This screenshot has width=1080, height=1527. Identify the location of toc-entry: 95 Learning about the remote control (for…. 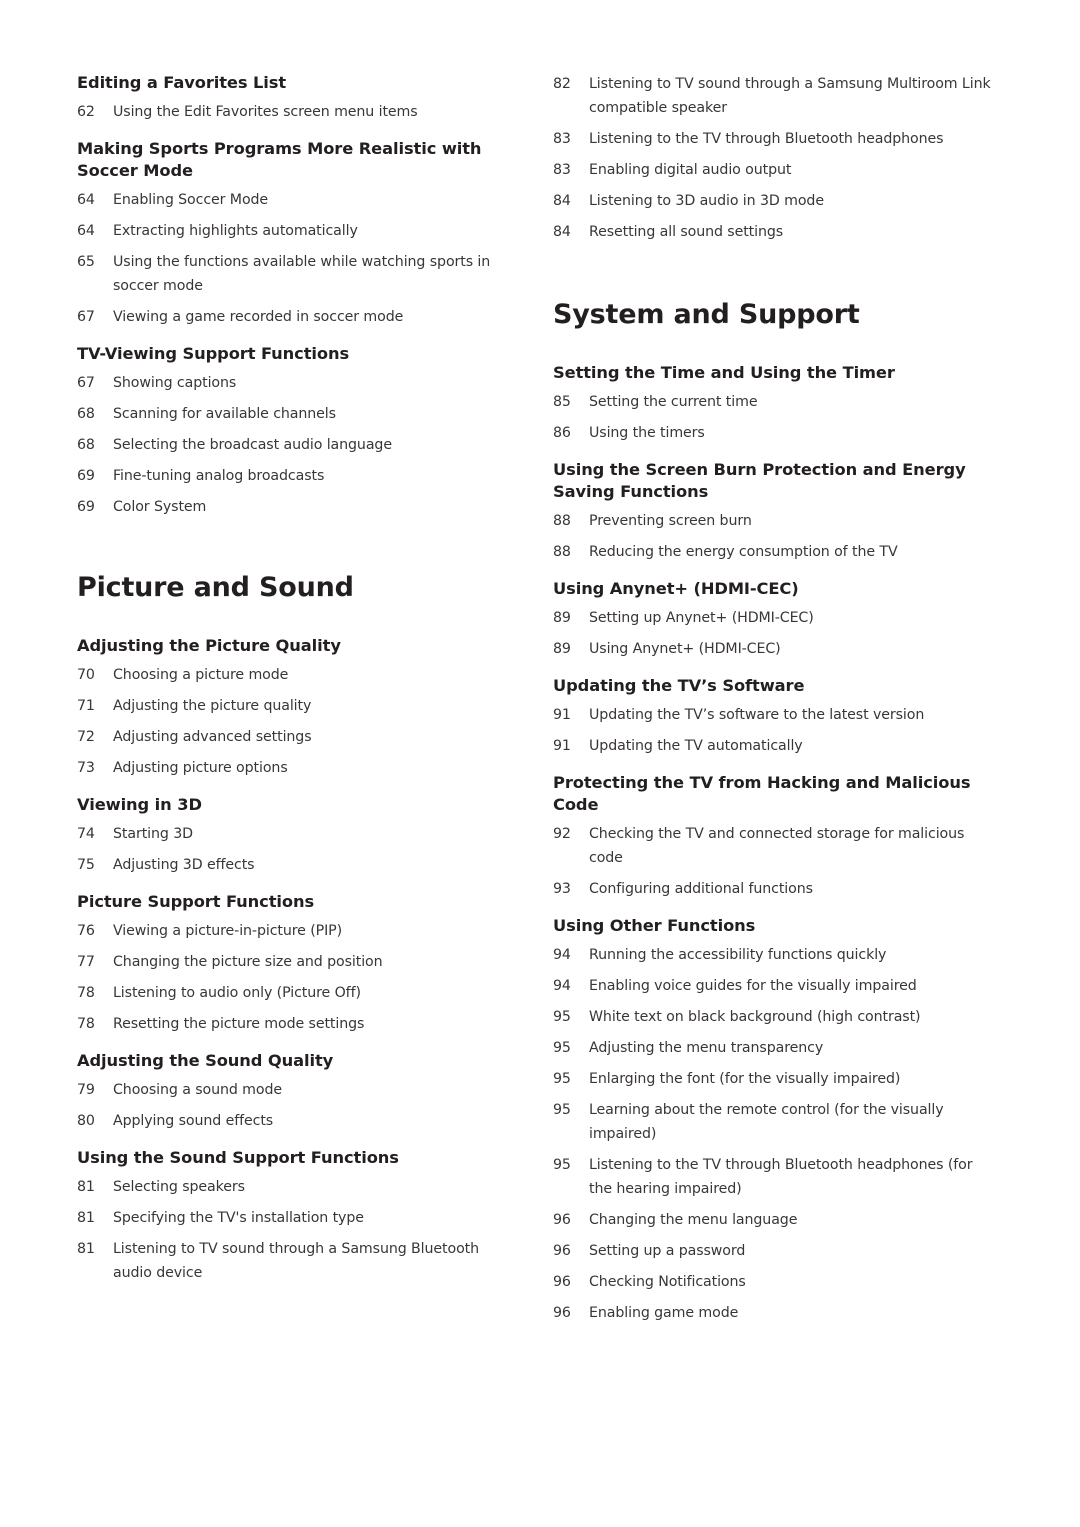
(773, 1122).